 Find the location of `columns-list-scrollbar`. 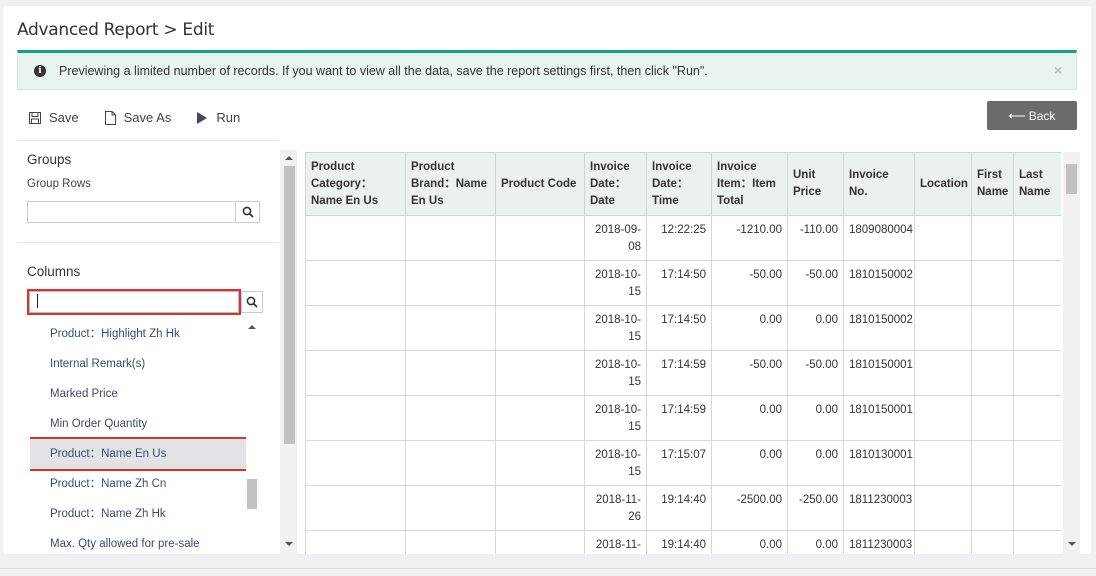

columns-list-scrollbar is located at coordinates (252, 437).